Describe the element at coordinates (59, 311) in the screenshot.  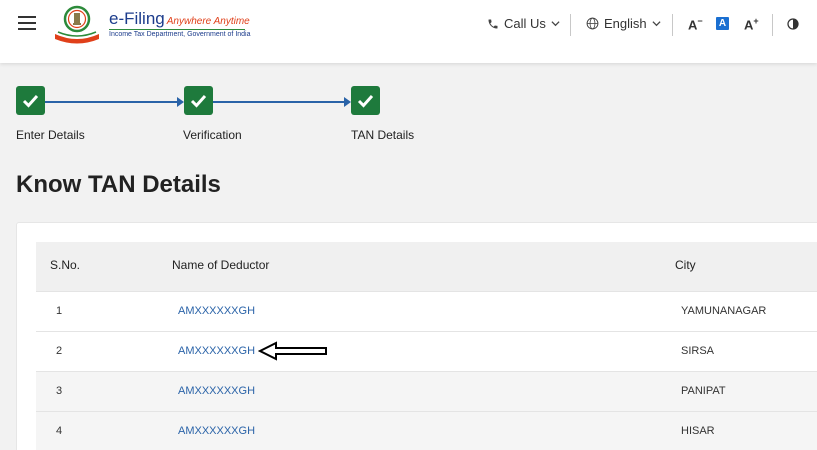
I see `cell-sno: 1` at that location.